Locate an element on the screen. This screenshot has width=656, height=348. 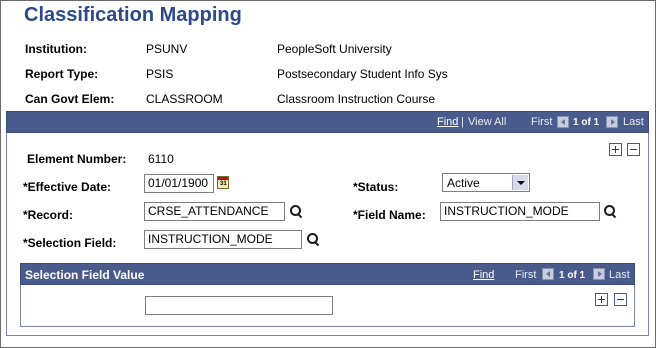
chevron-down-icon is located at coordinates (520, 182).